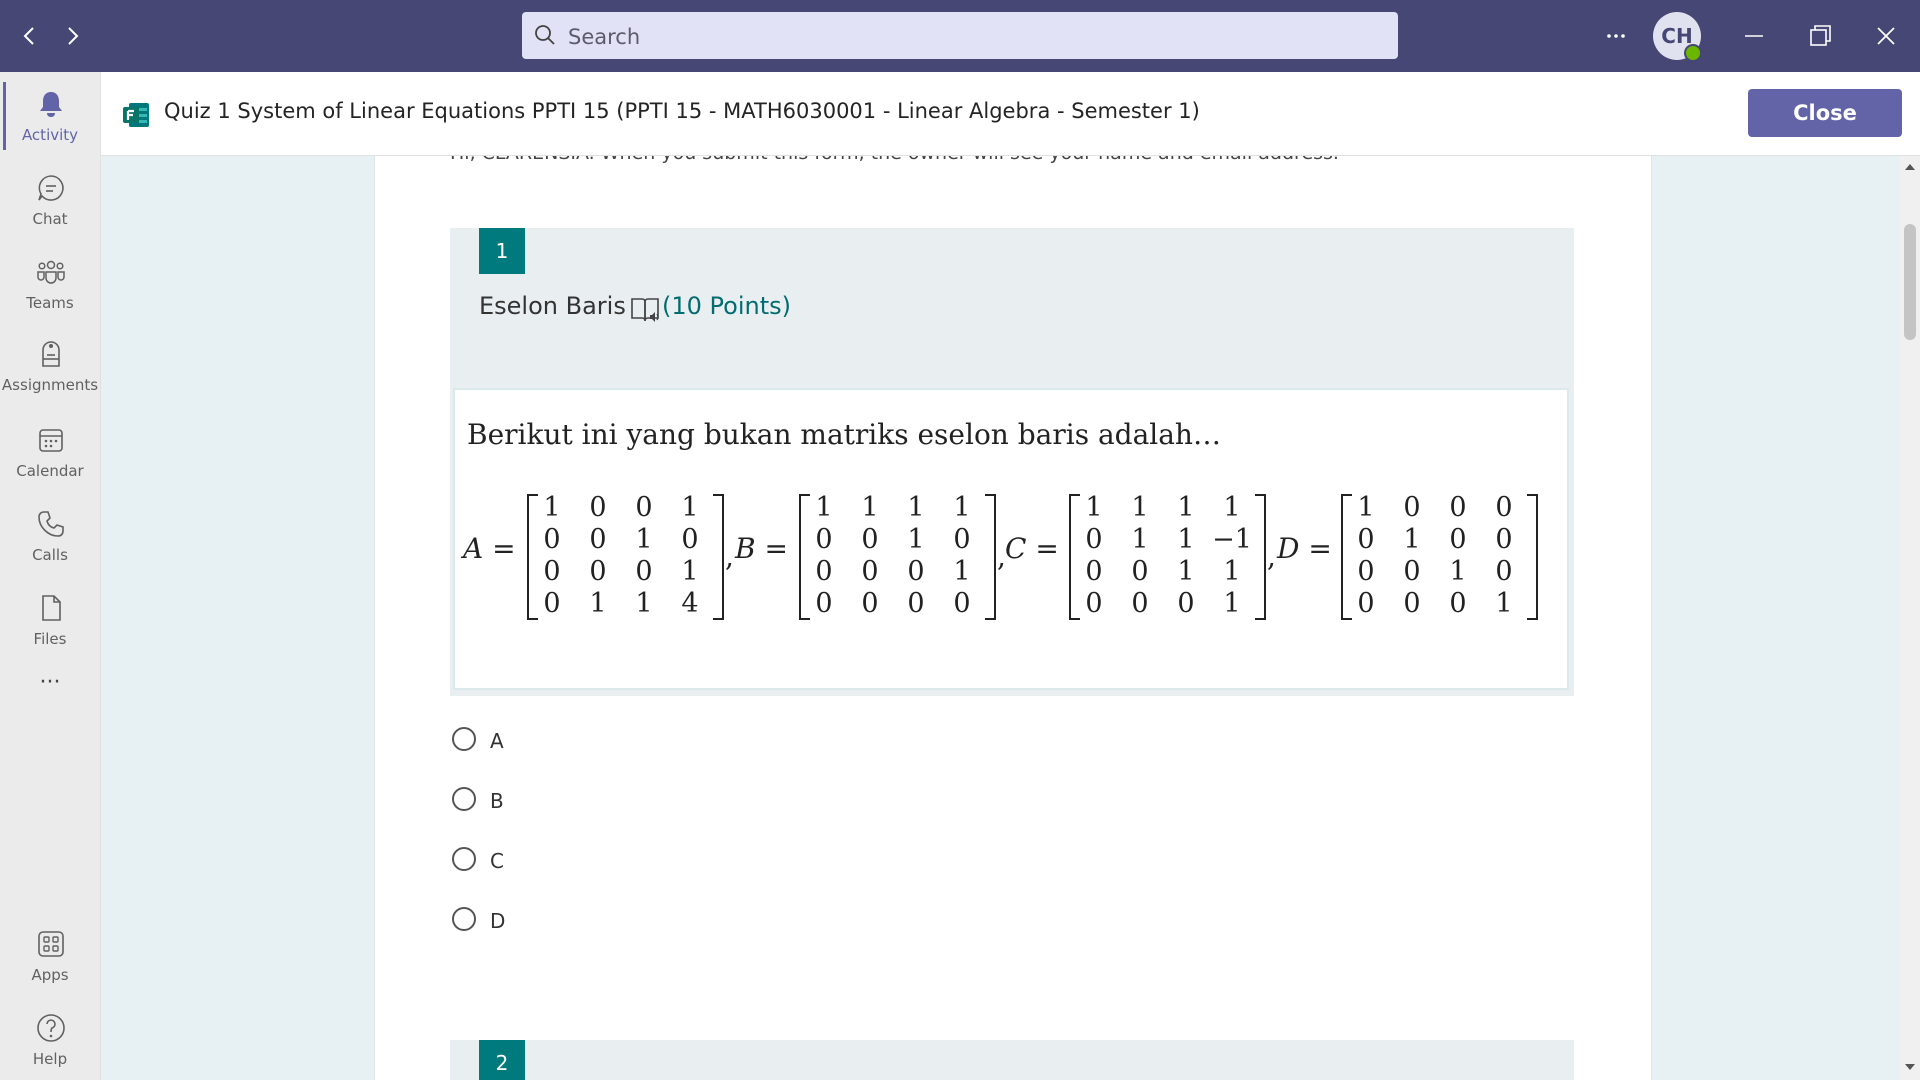 The image size is (1920, 1080). I want to click on matrix-c: C = 1 1 1 1 0 1 1 −1 0 0 1 1 0 0 0 1,, so click(1140, 556).